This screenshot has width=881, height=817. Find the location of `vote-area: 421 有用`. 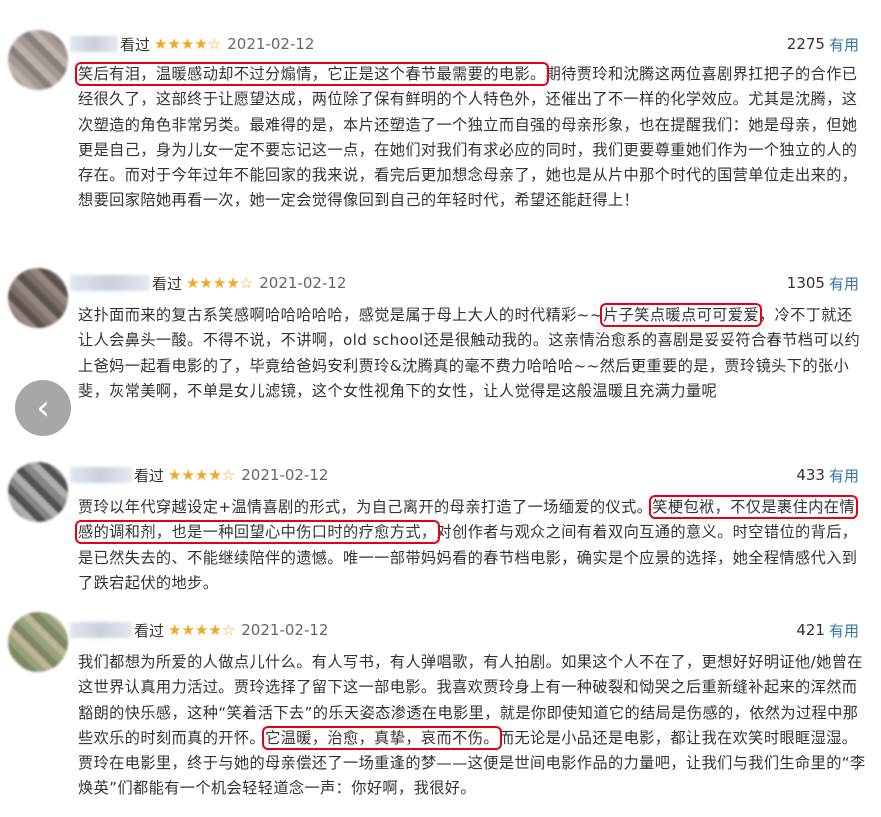

vote-area: 421 有用 is located at coordinates (827, 630).